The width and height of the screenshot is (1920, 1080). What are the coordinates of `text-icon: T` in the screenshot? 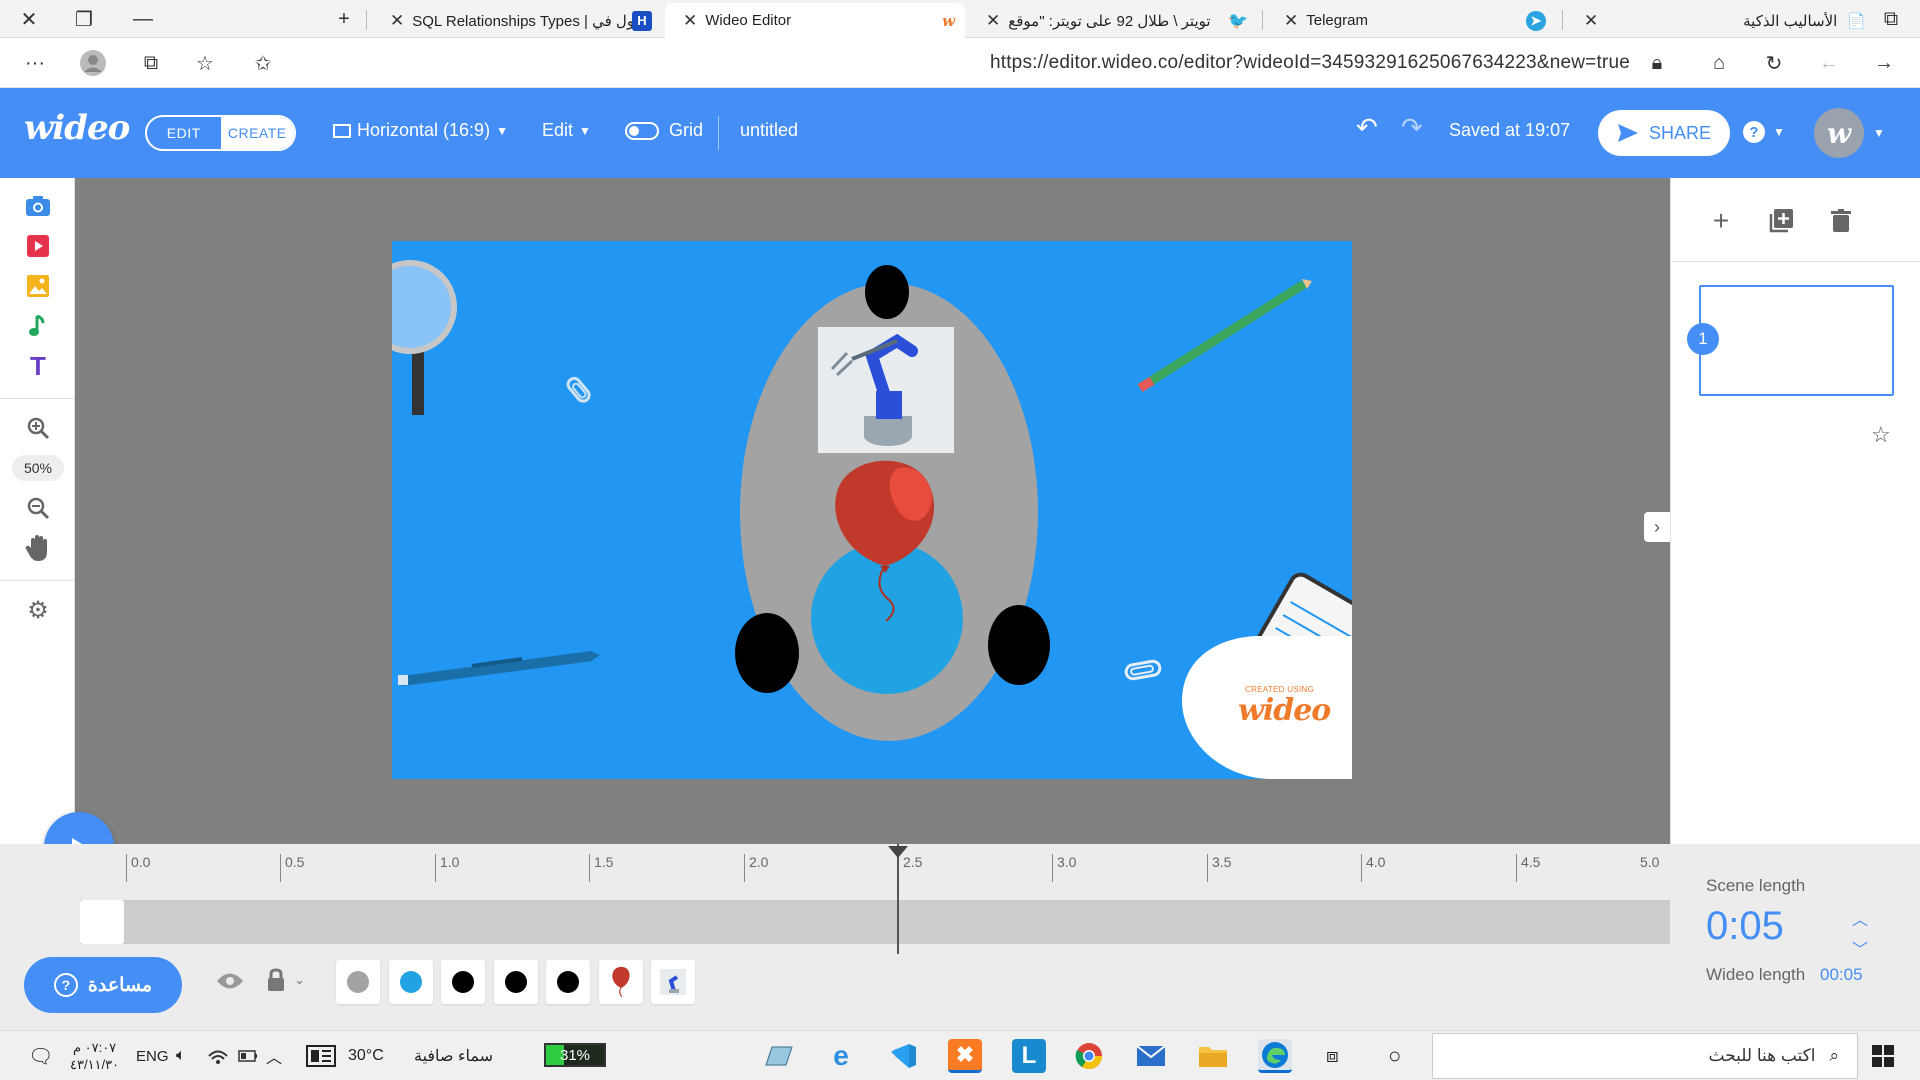 It's located at (38, 366).